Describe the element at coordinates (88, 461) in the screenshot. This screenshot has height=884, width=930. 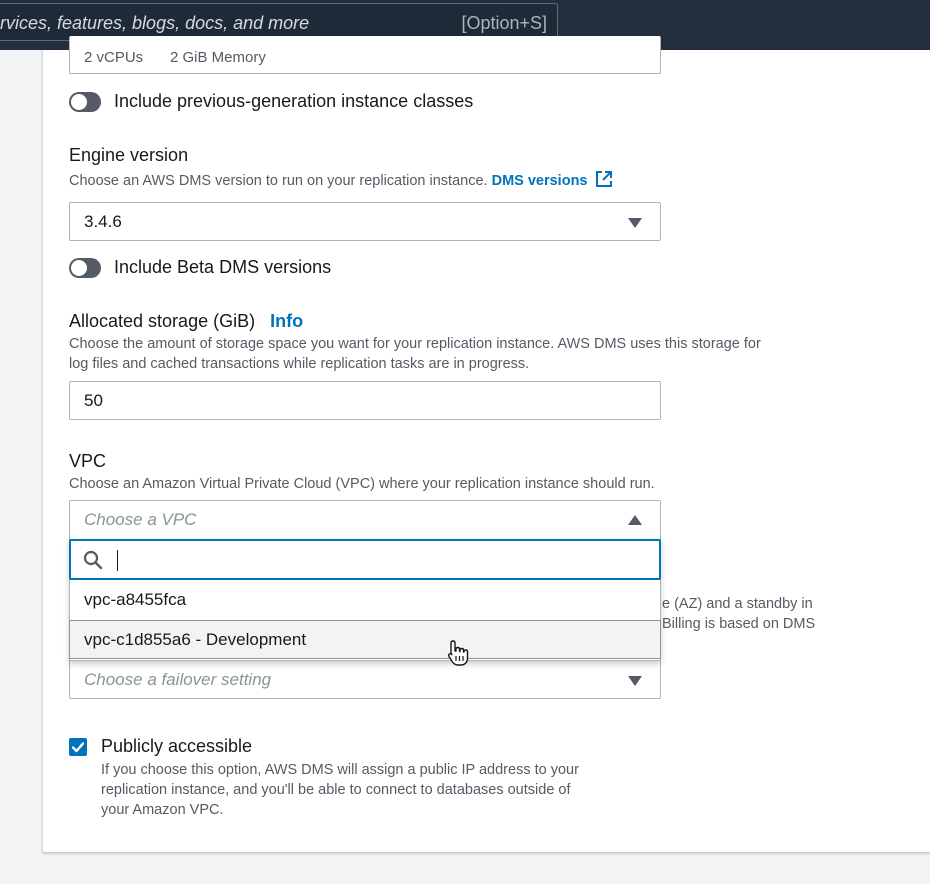
I see `vpc-label: VPC` at that location.